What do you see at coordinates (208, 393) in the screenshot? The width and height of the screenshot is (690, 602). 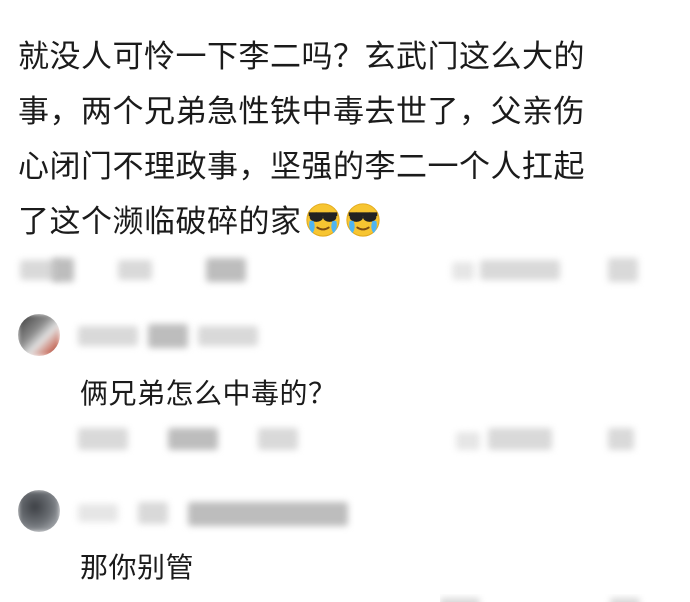 I see `comment-text: 俩兄弟怎么中毒的？` at bounding box center [208, 393].